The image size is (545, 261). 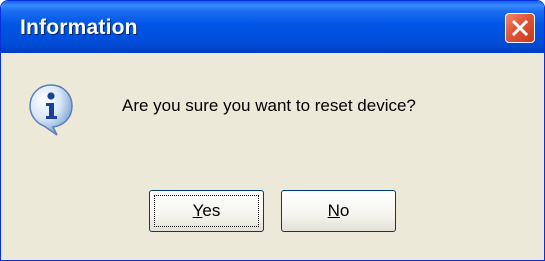 What do you see at coordinates (333, 210) in the screenshot?
I see `no-mnemonic: N` at bounding box center [333, 210].